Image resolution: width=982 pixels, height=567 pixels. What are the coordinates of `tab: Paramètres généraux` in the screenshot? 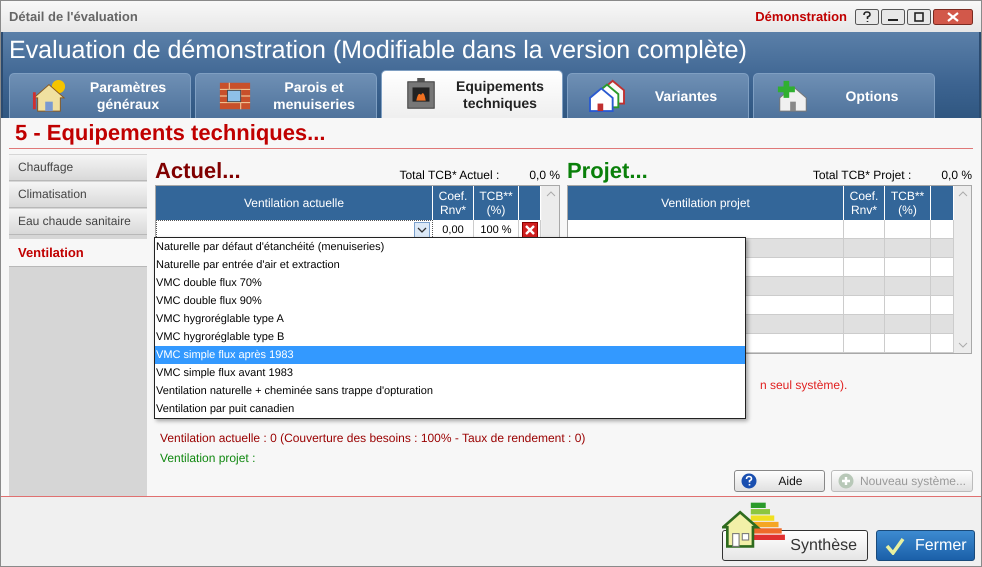 It's located at (100, 95).